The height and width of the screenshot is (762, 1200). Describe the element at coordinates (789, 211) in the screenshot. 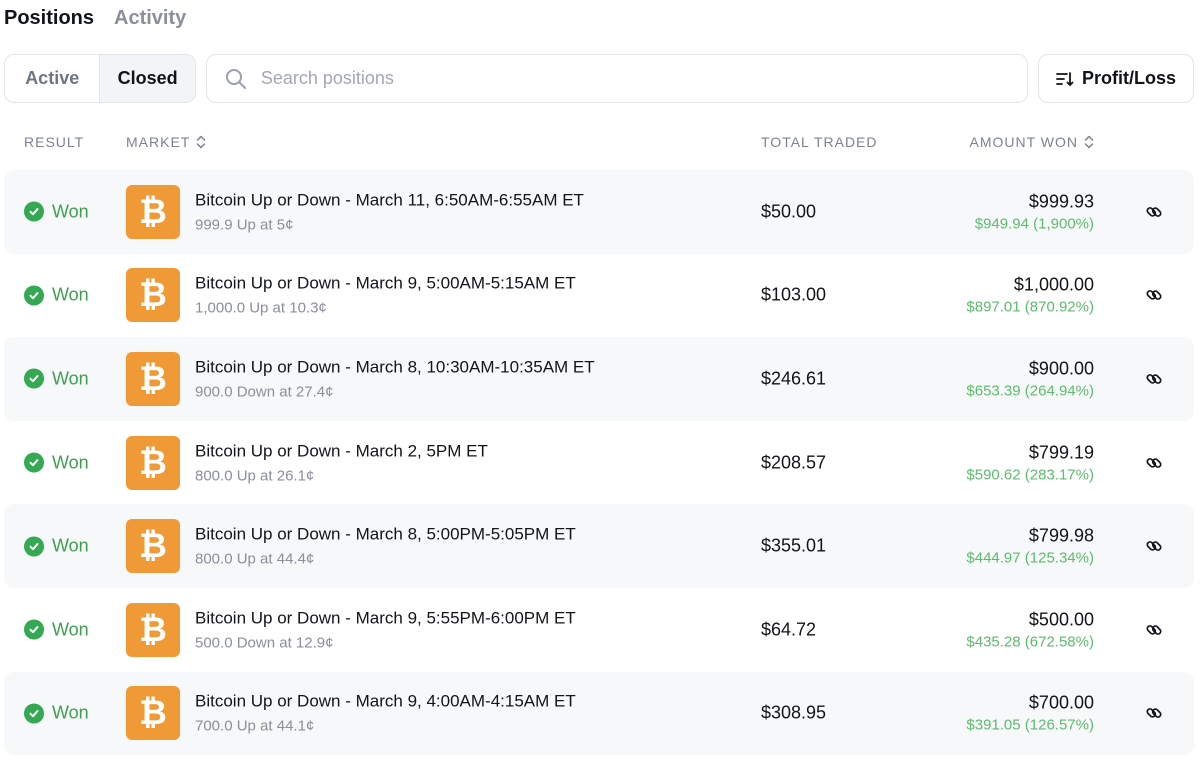

I see `total-traded-value: $50.00` at that location.